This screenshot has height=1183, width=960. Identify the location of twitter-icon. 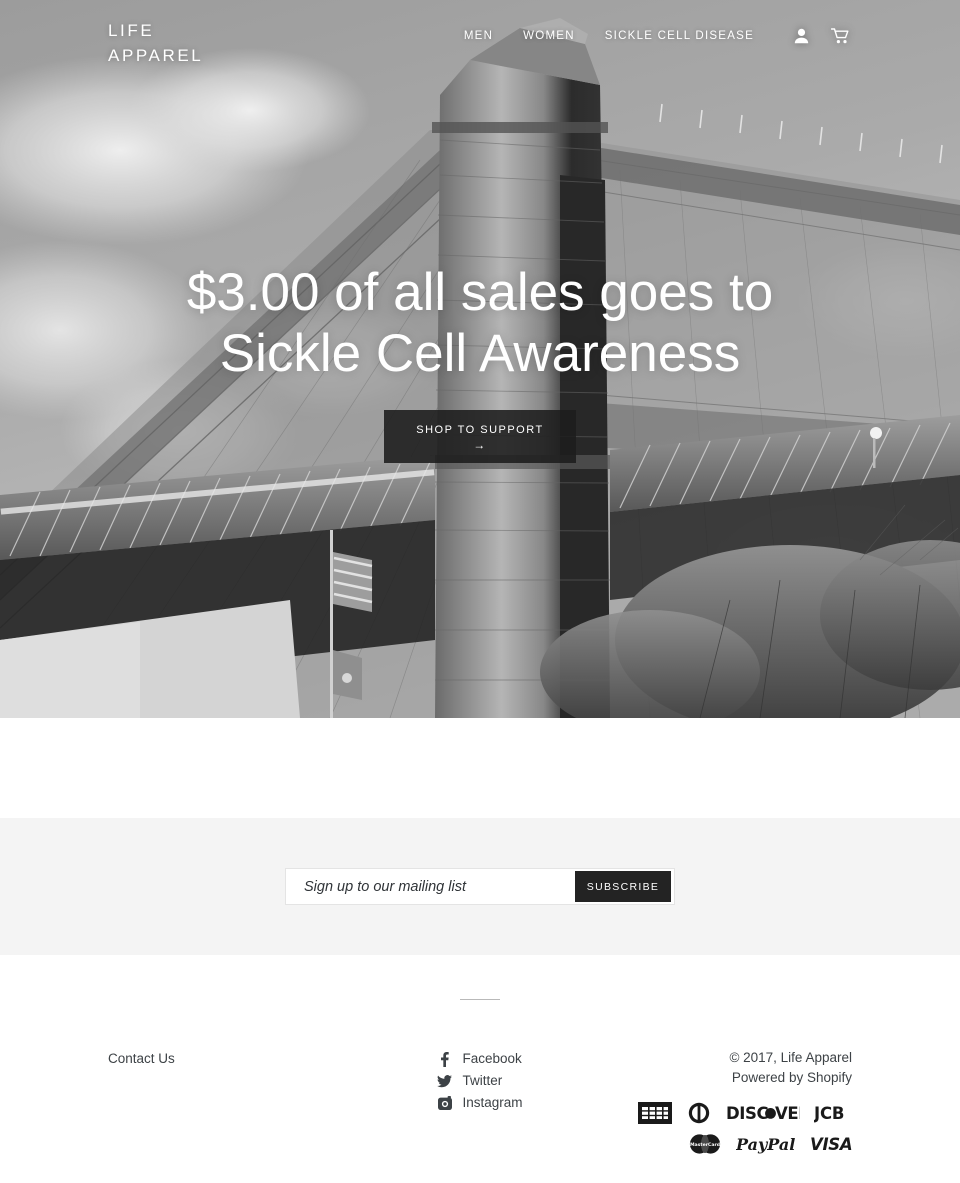
(445, 1081).